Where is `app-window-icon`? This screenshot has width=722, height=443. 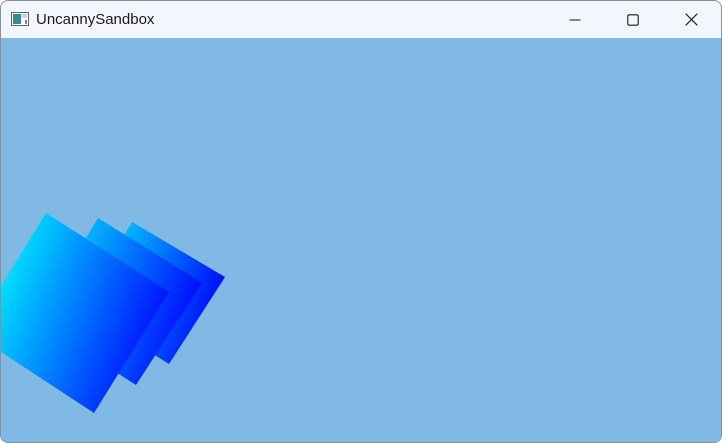
app-window-icon is located at coordinates (20, 19).